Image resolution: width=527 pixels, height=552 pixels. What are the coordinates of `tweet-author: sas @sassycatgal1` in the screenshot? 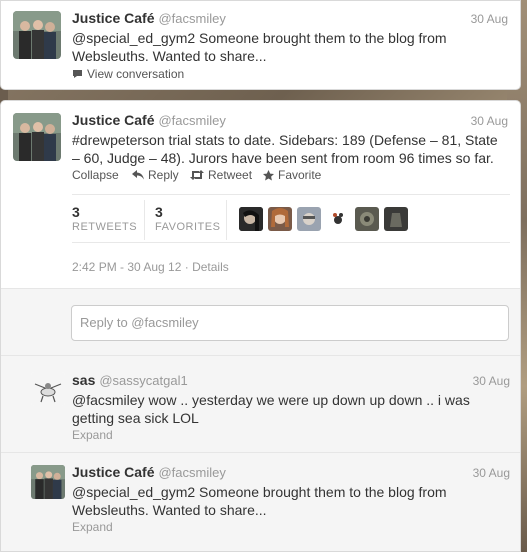 It's located at (130, 380).